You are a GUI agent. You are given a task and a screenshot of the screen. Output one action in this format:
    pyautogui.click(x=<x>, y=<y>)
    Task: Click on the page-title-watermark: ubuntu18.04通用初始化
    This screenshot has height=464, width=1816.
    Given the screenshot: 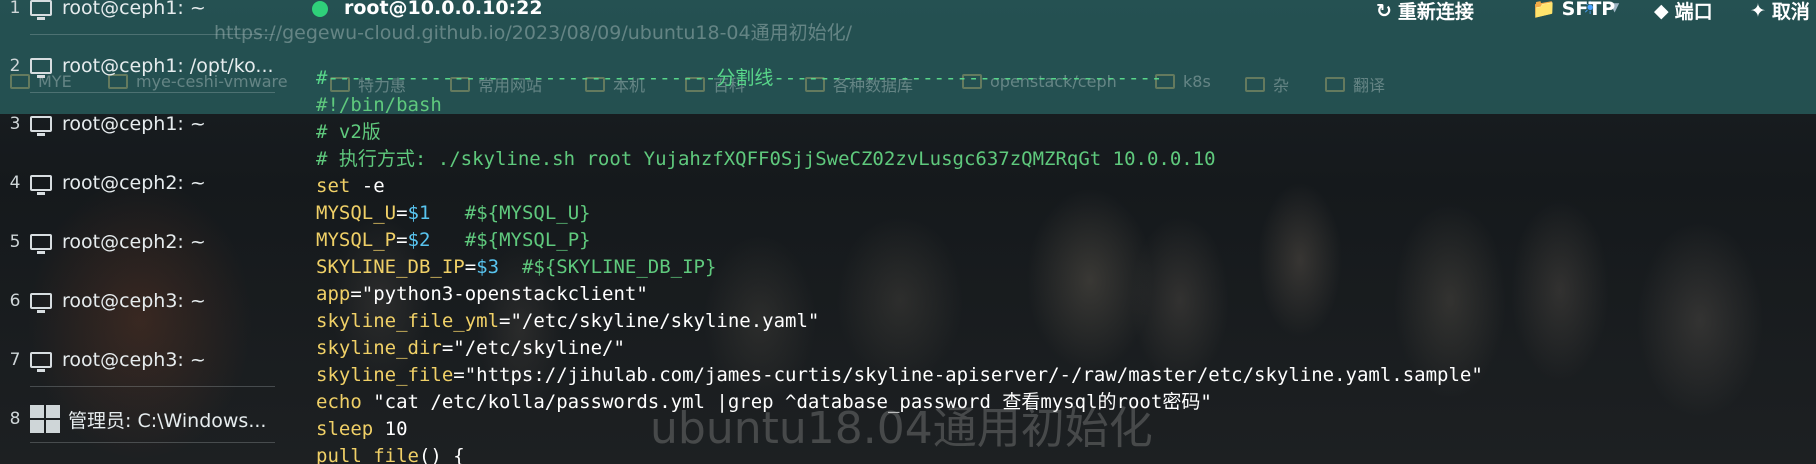 What is the action you would take?
    pyautogui.click(x=901, y=428)
    